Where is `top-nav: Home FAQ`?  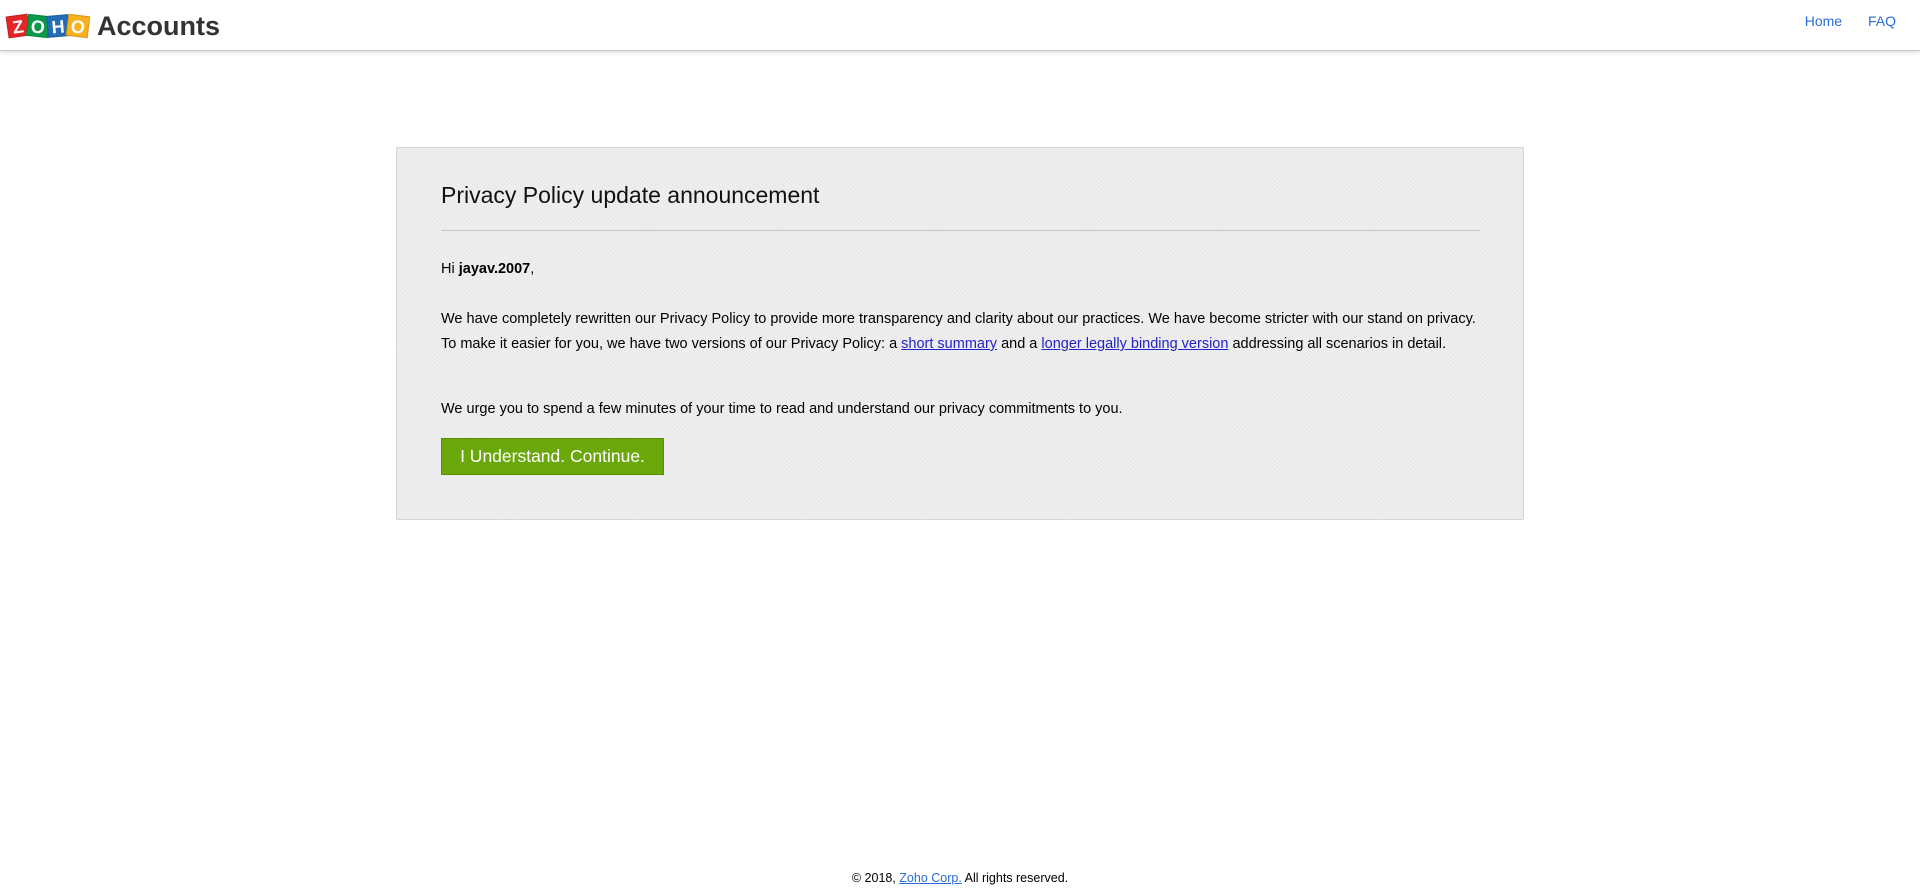 top-nav: Home FAQ is located at coordinates (1839, 21).